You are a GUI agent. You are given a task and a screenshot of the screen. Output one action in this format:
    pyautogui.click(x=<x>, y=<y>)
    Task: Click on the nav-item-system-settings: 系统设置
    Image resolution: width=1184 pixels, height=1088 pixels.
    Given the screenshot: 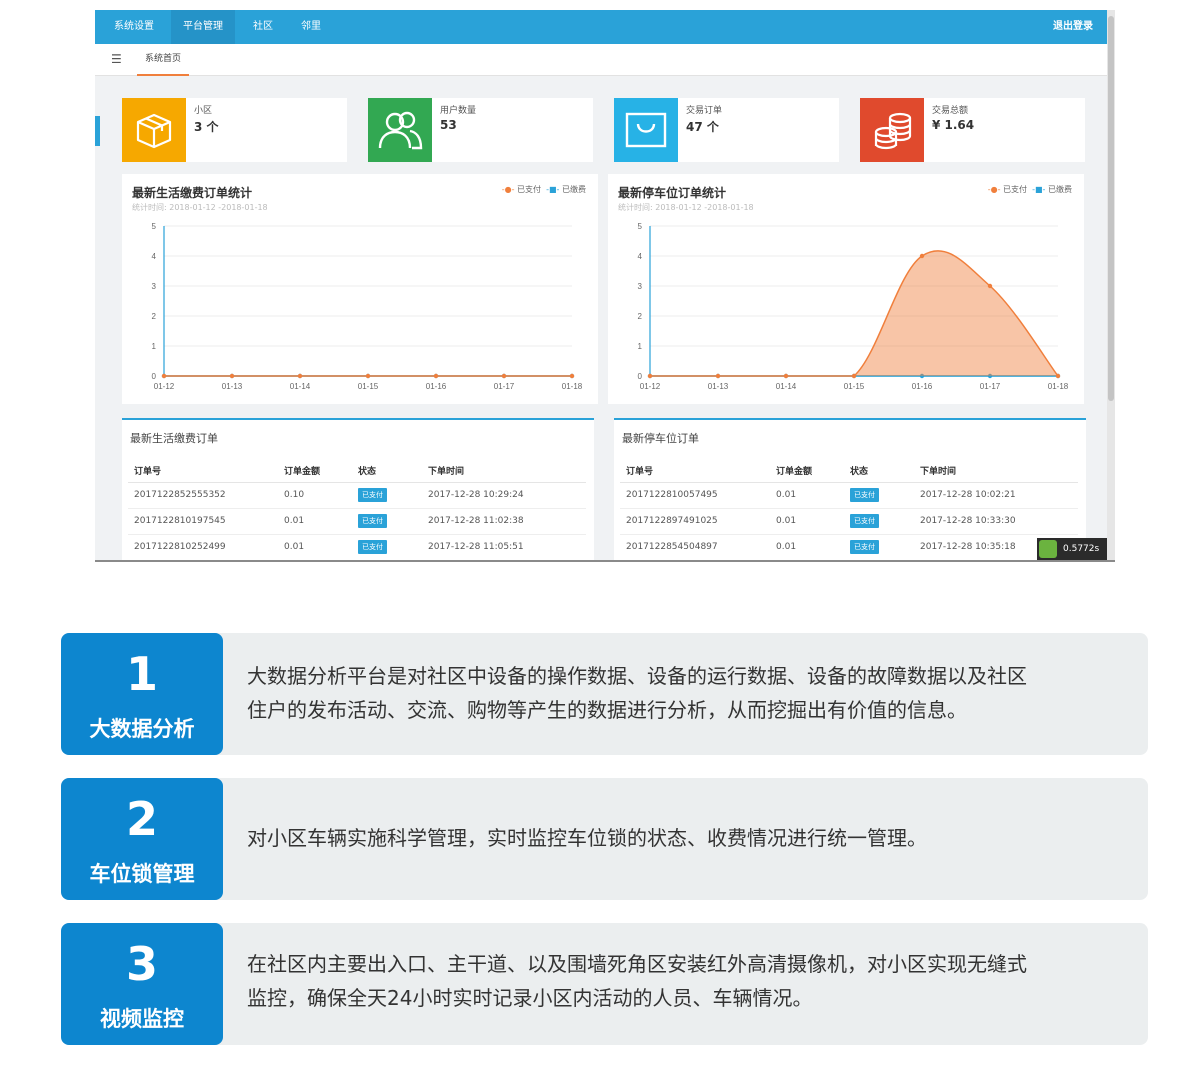 What is the action you would take?
    pyautogui.click(x=134, y=27)
    